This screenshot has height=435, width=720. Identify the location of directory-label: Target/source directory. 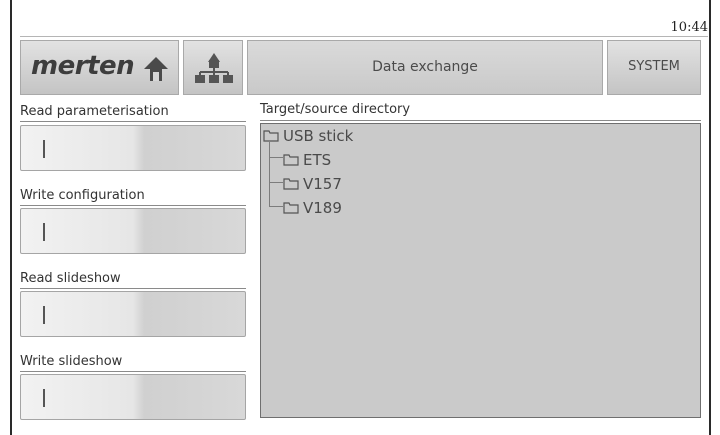
(335, 109).